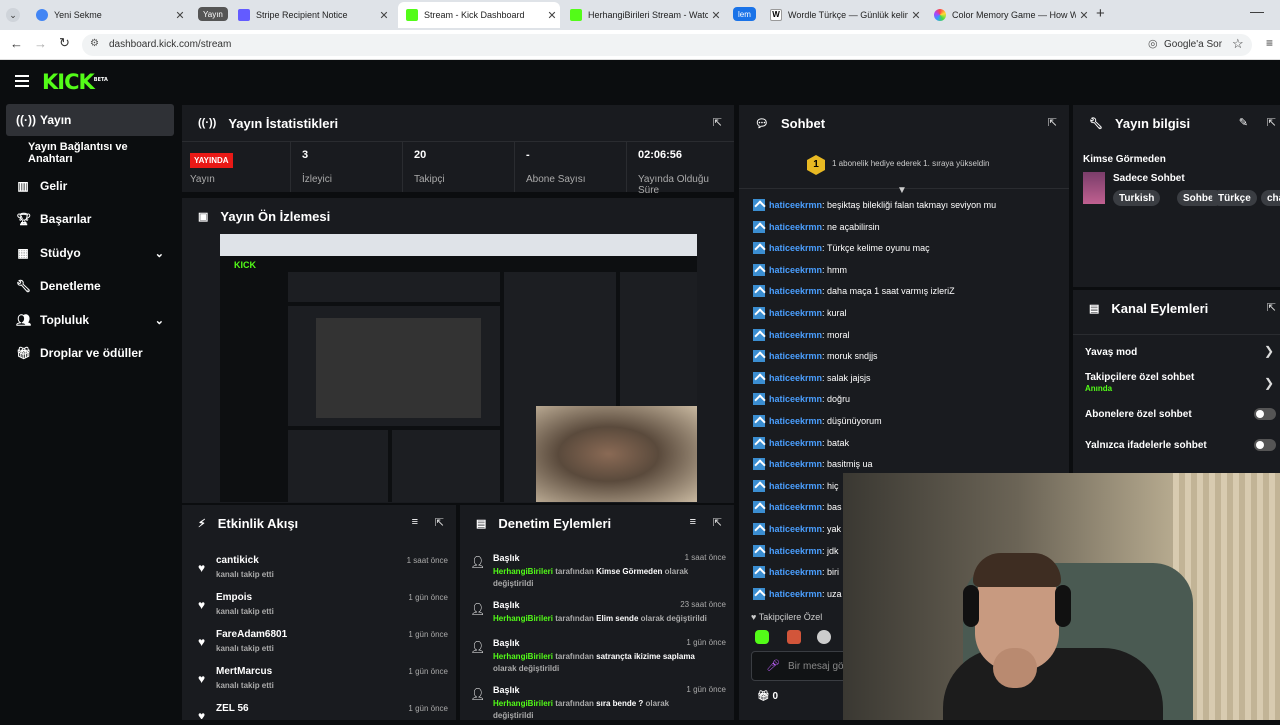 The width and height of the screenshot is (1280, 725). Describe the element at coordinates (22, 81) in the screenshot. I see `hamburger-menu-icon` at that location.